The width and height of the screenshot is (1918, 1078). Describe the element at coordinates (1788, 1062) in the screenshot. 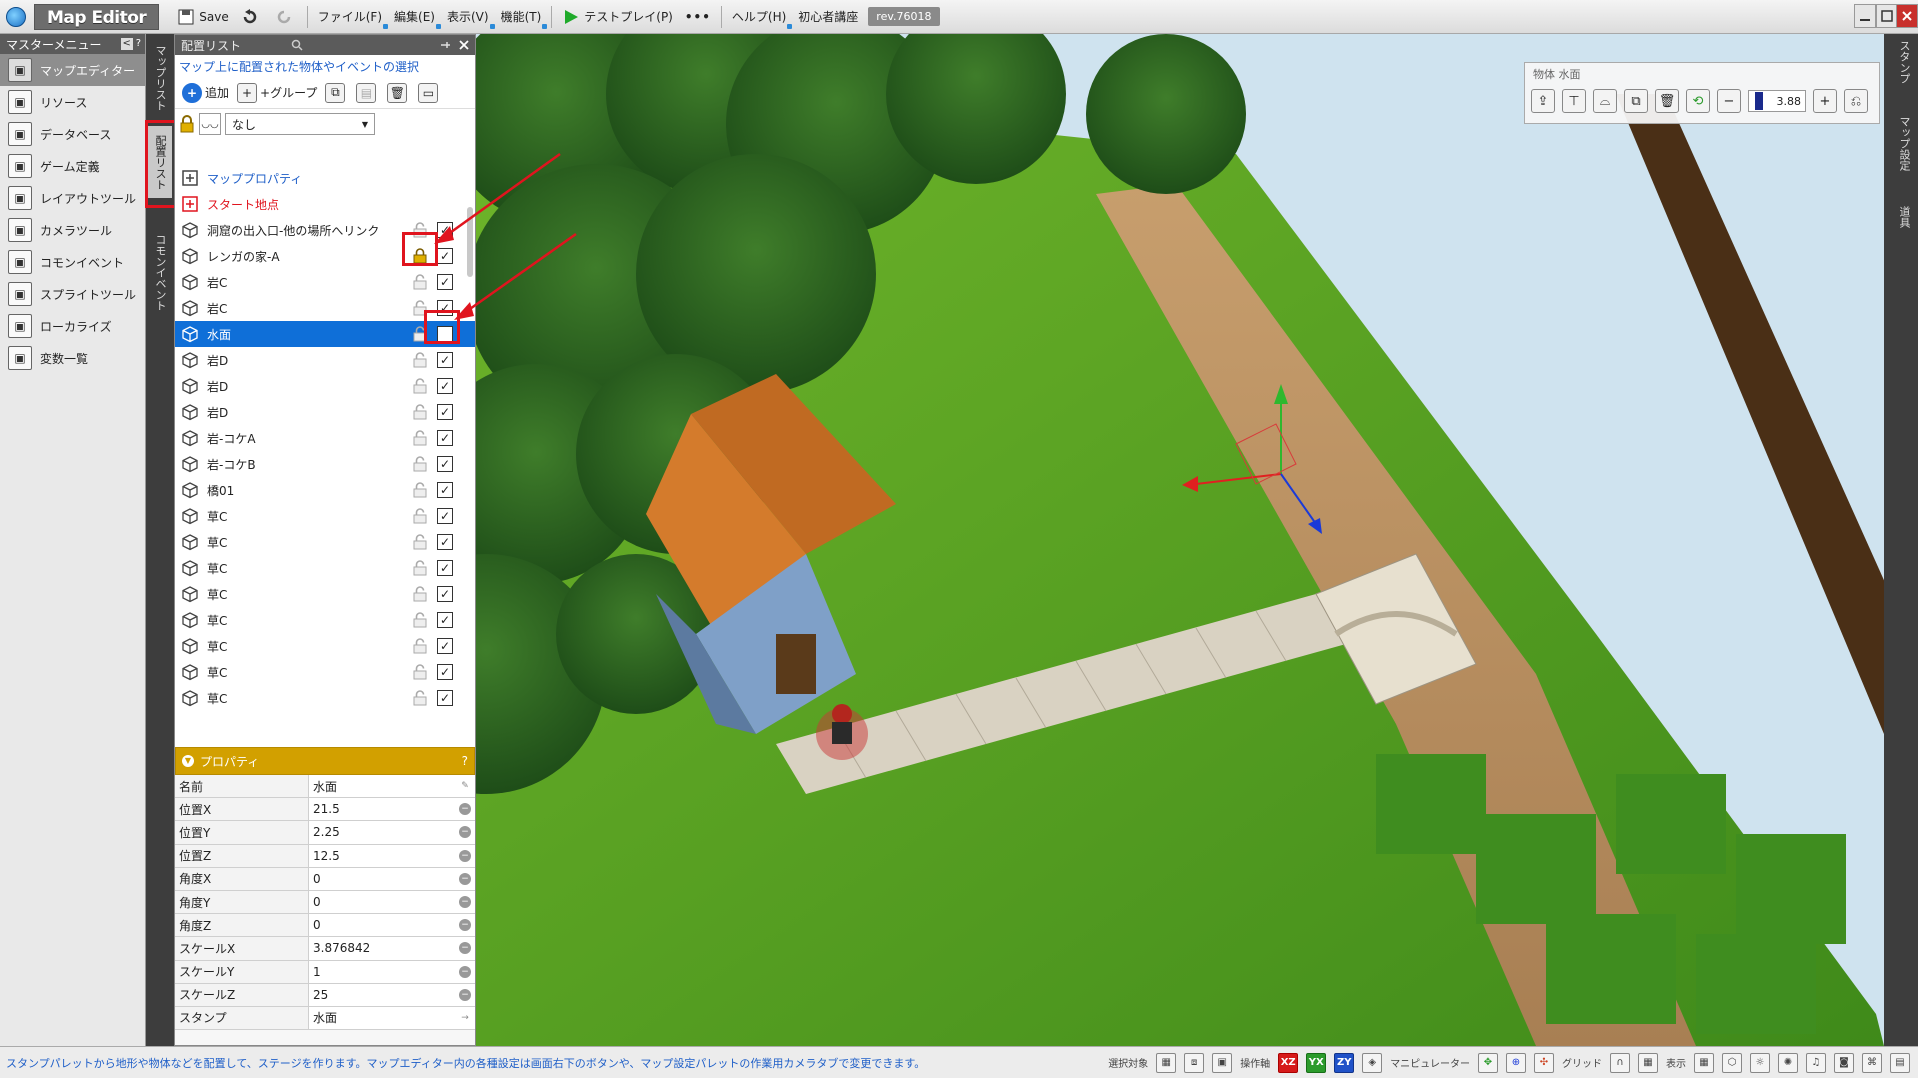

I see `display-effect-button: ✺` at that location.